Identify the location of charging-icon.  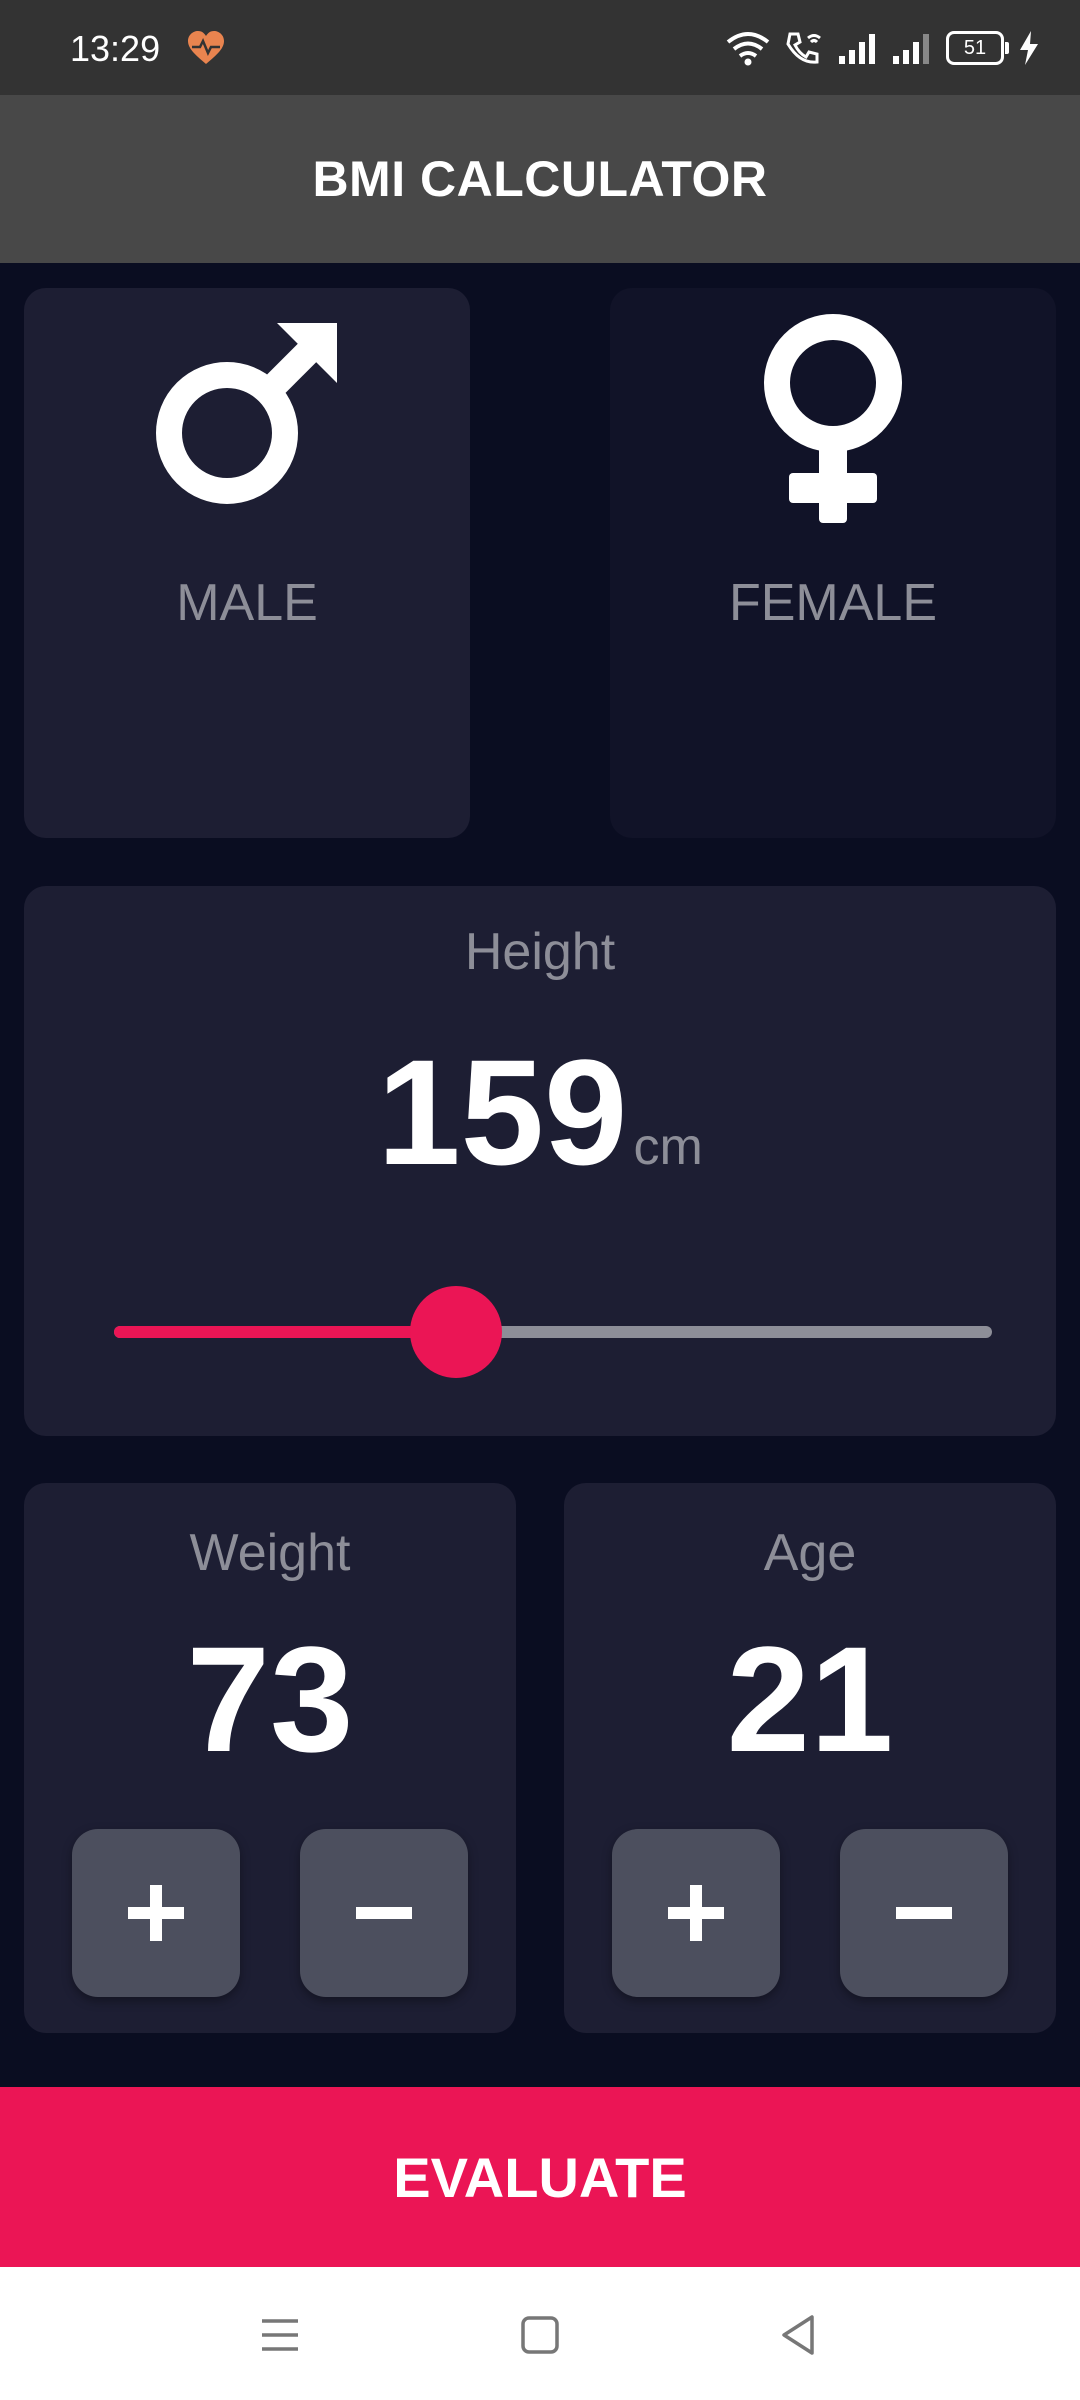
(1029, 48).